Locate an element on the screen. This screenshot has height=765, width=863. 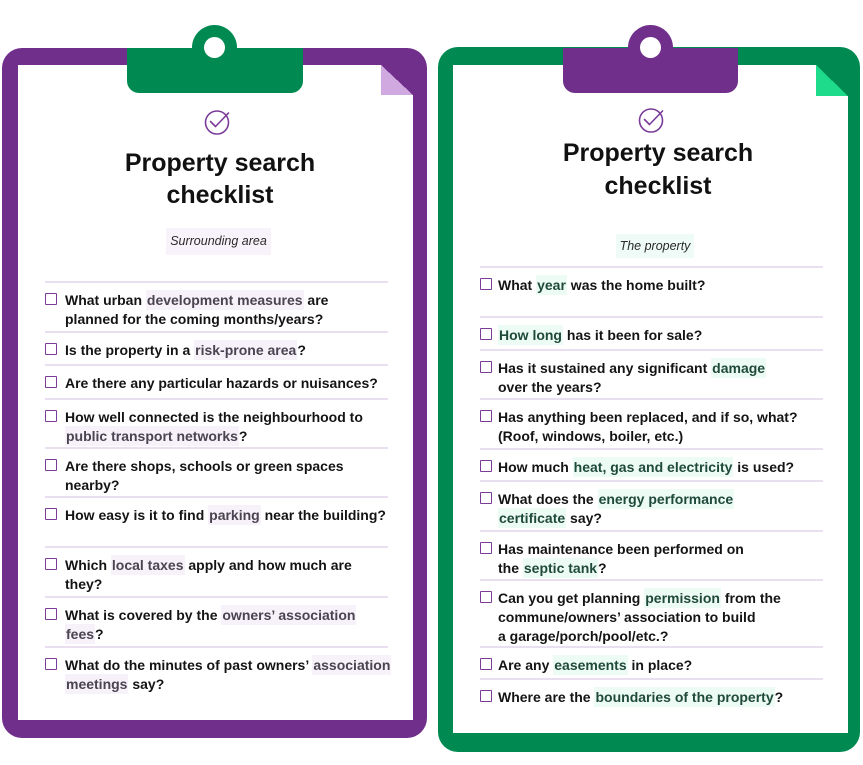
text-segment: is used? is located at coordinates (764, 467).